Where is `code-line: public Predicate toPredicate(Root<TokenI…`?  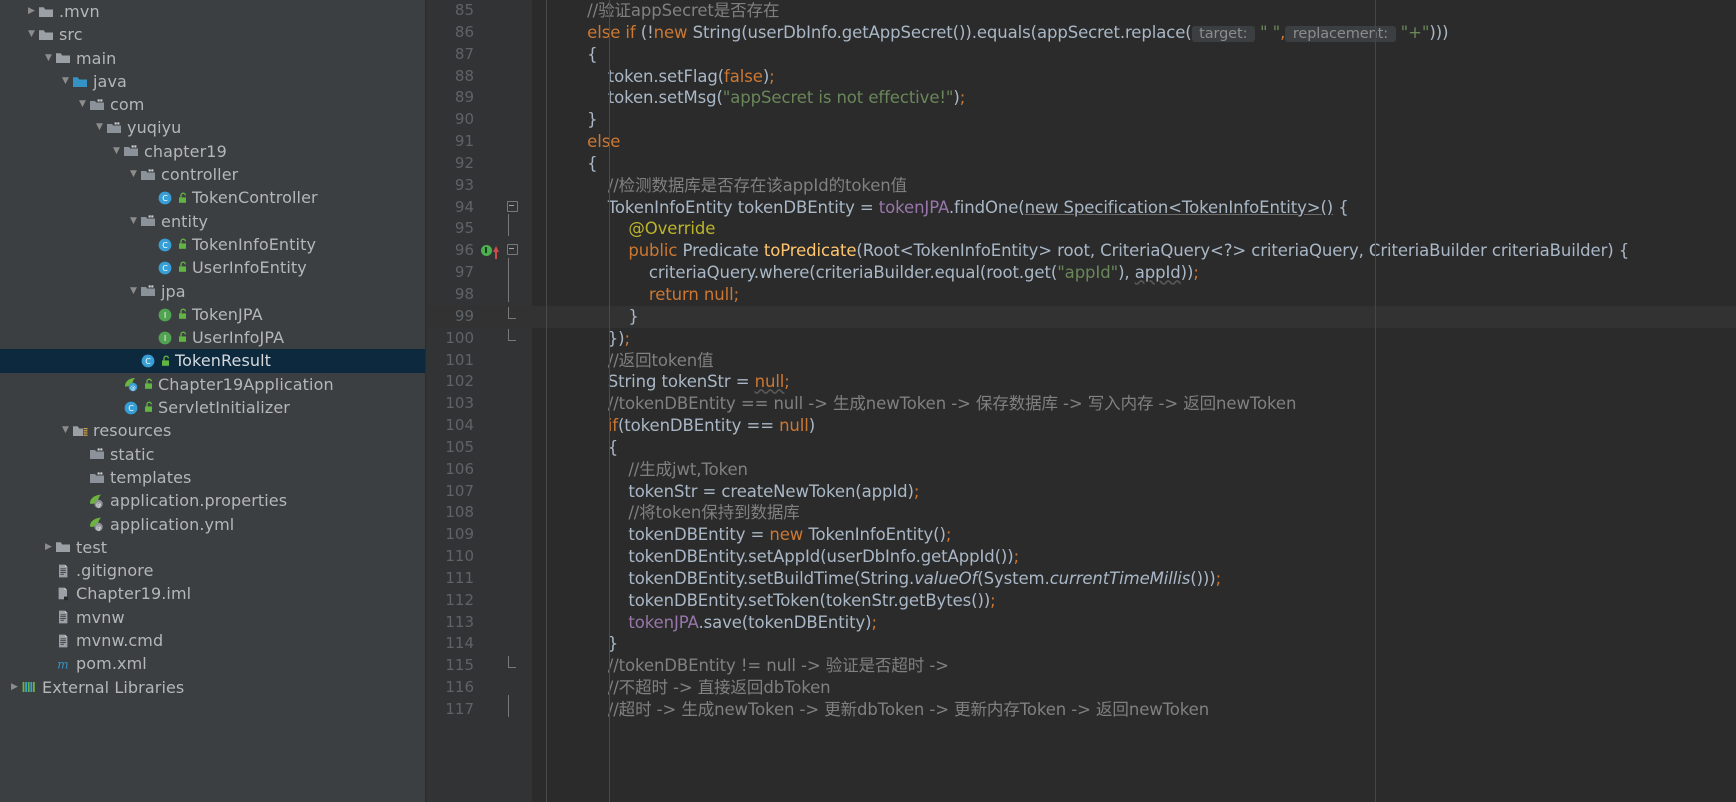 code-line: public Predicate toPredicate(Root<TokenI… is located at coordinates (1134, 251).